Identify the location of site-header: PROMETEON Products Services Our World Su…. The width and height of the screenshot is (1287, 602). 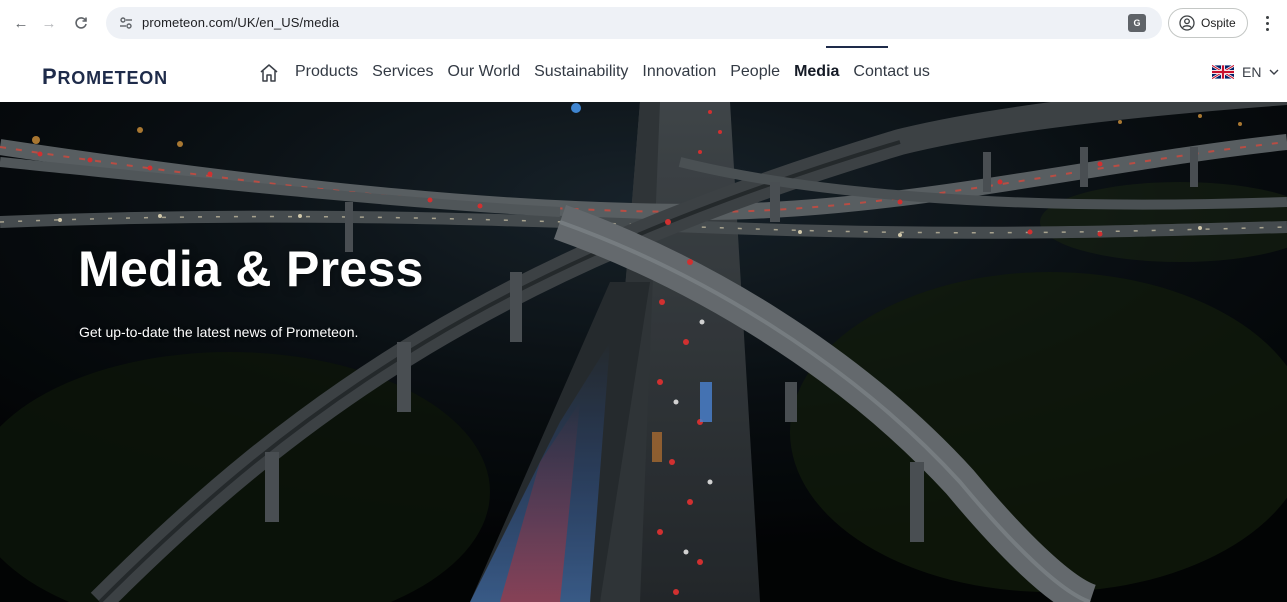
(643, 74).